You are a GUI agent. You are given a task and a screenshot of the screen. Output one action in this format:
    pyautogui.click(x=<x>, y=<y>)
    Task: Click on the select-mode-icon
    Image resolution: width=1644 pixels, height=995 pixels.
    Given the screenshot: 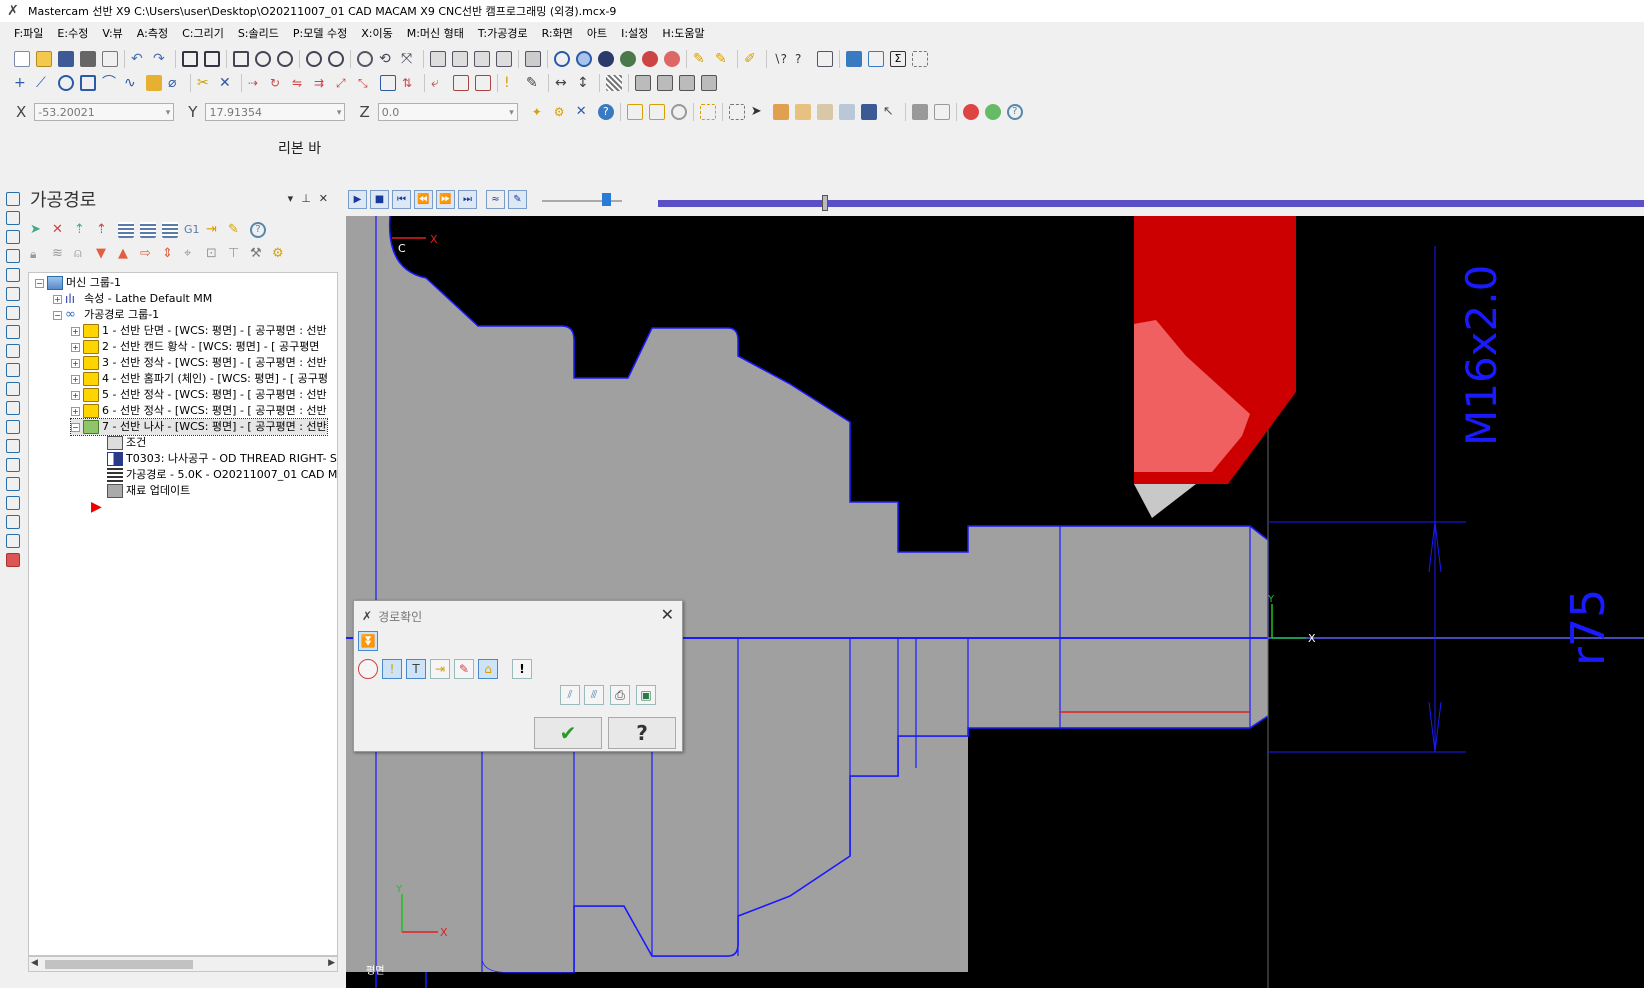 What is the action you would take?
    pyautogui.click(x=707, y=112)
    